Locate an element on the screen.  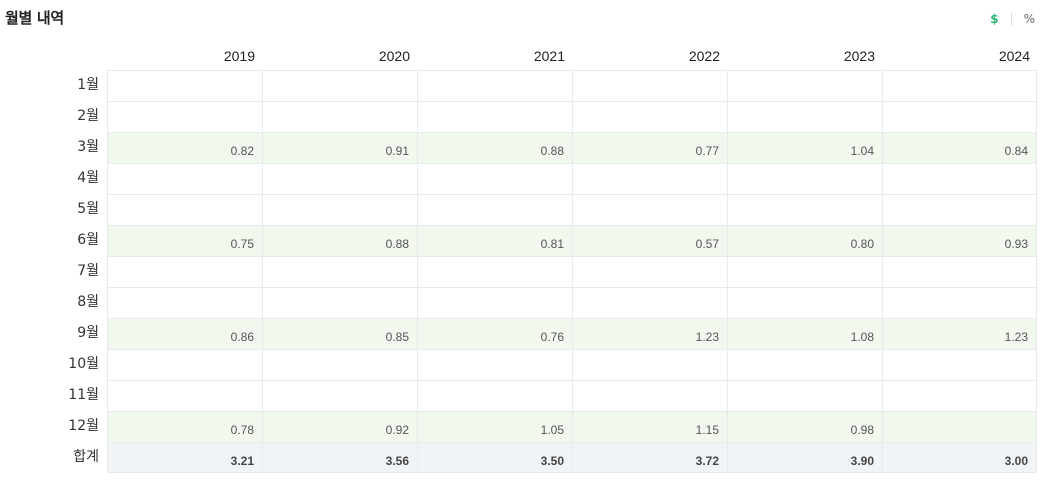
year-header-2022: 2022 is located at coordinates (704, 56).